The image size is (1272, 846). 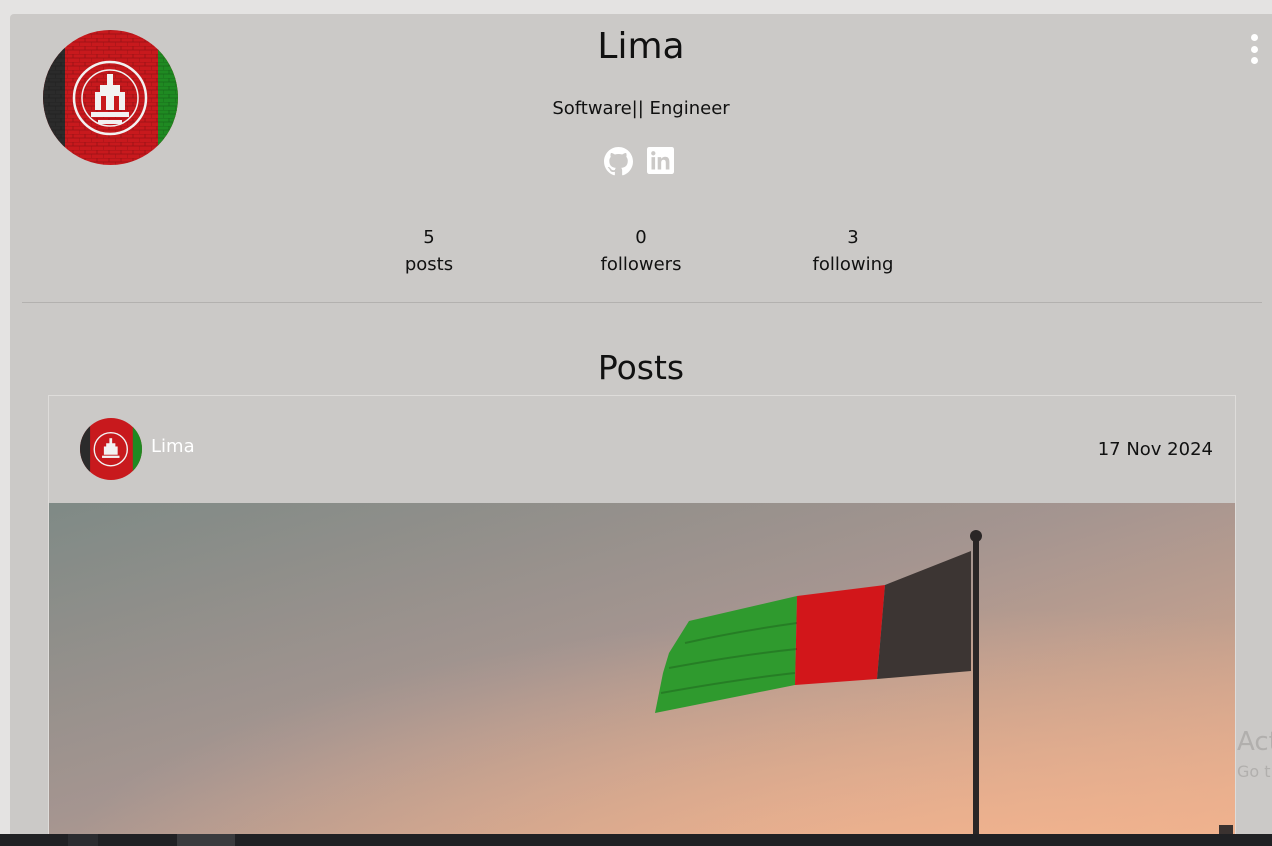 What do you see at coordinates (853, 264) in the screenshot?
I see `stat-following-label: following` at bounding box center [853, 264].